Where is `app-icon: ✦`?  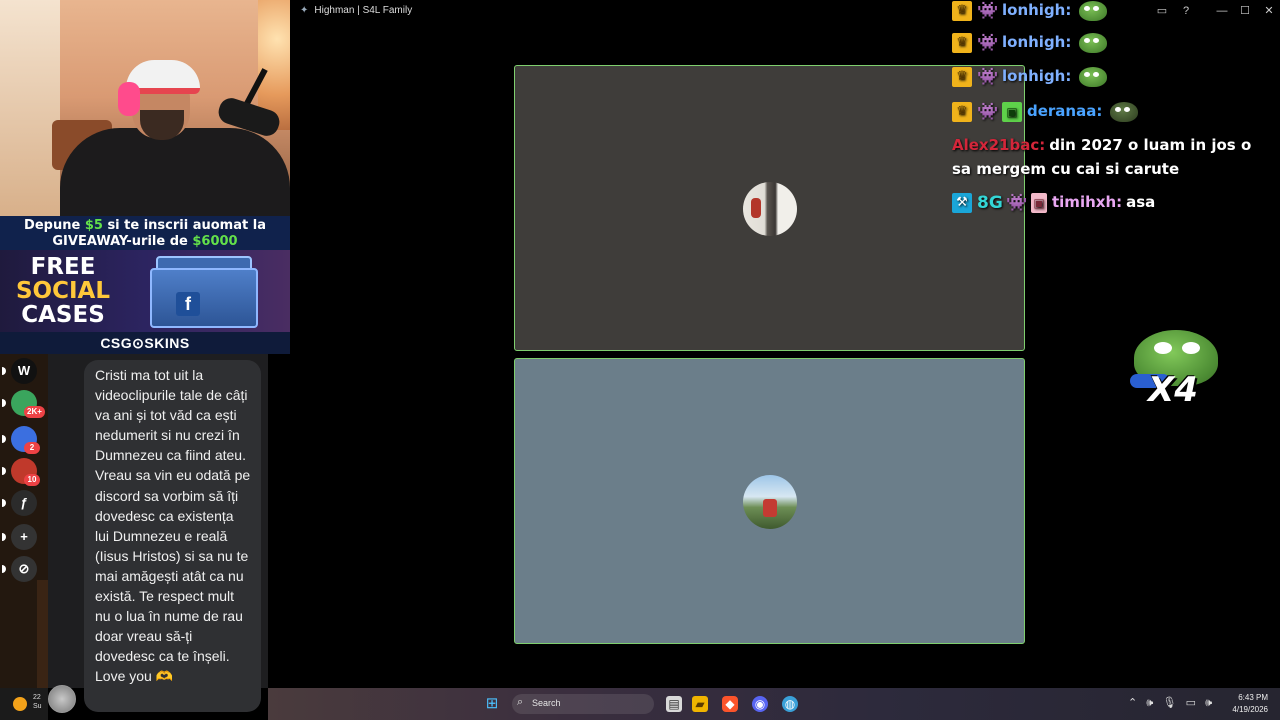 app-icon: ✦ is located at coordinates (304, 10).